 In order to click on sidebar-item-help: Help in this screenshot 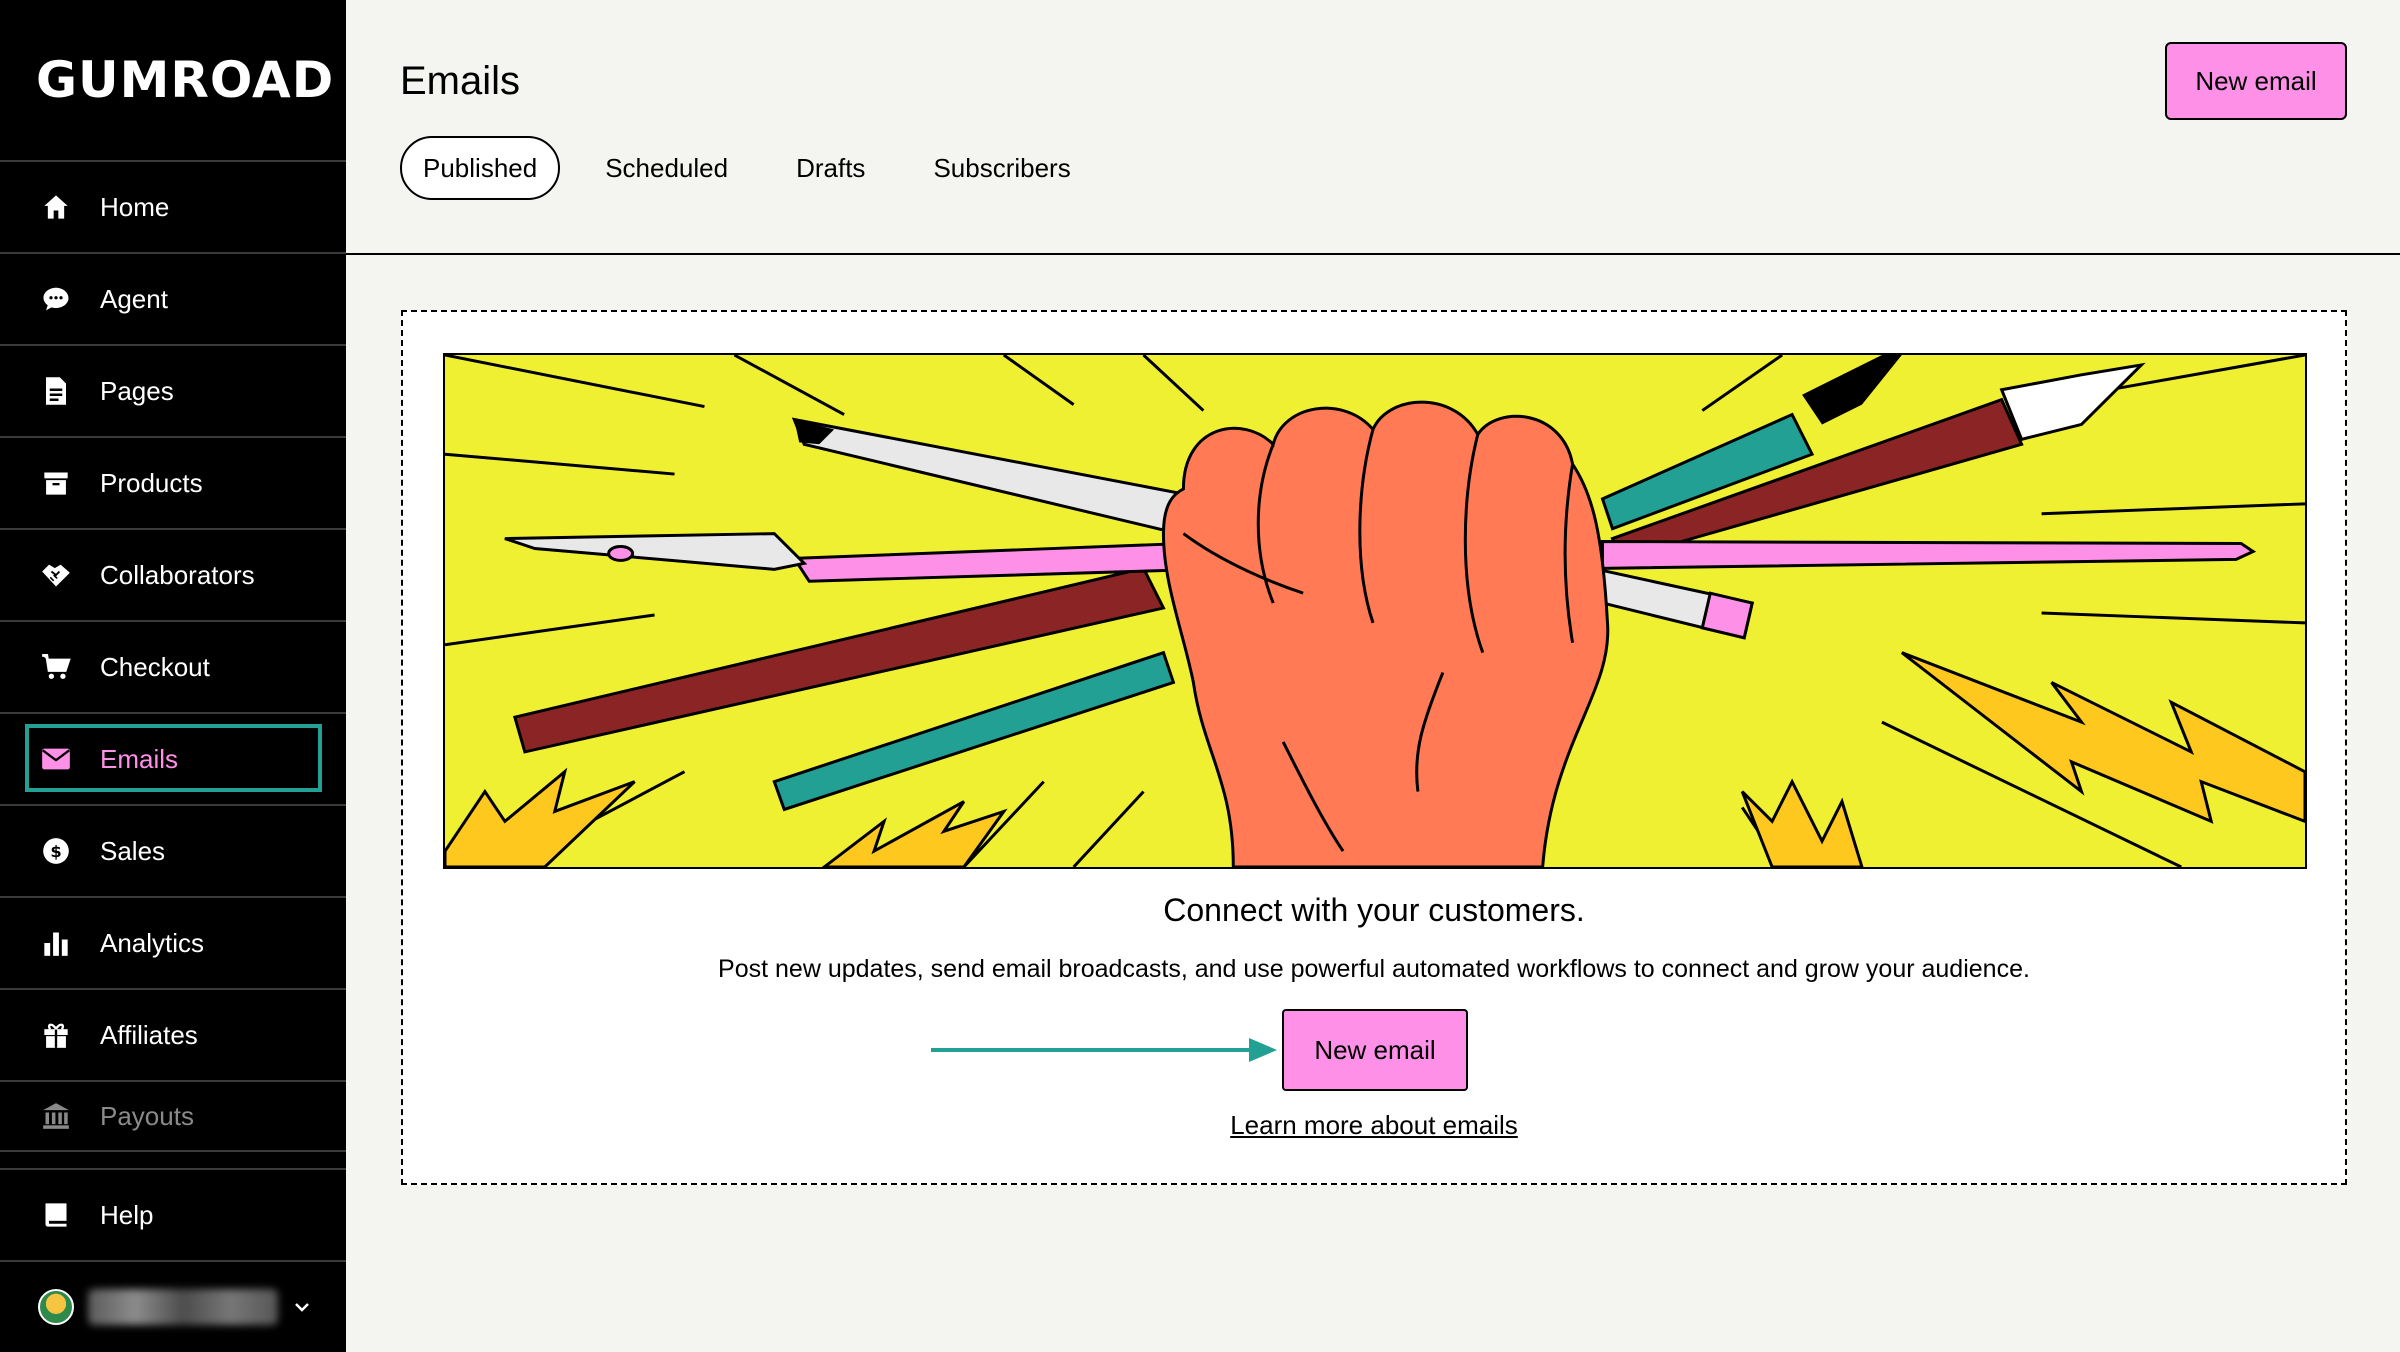, I will do `click(173, 1216)`.